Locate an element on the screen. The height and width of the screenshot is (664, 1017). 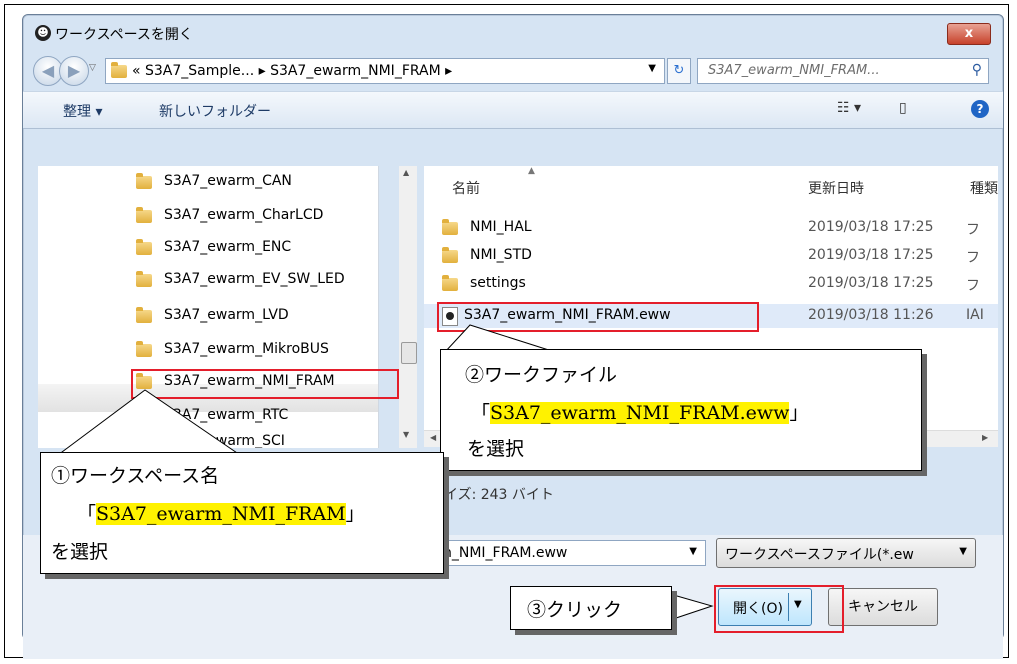
callout-work-file: ②ワークファイル 「S3A7_ewarm_NMI_FRAM.eww」 を選択 is located at coordinates (681, 410).